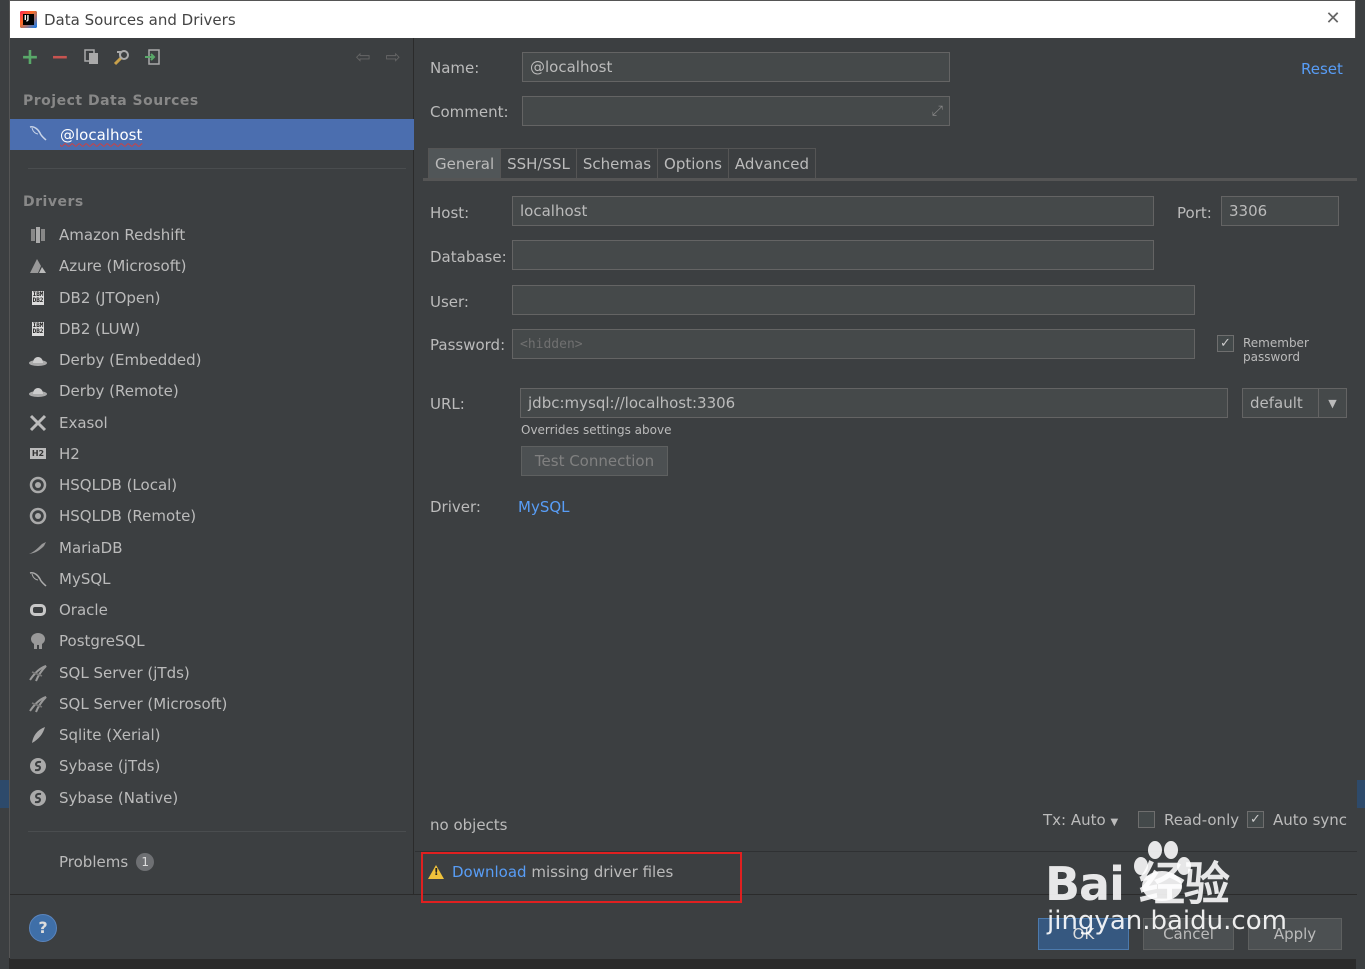  What do you see at coordinates (38, 673) in the screenshot?
I see `sqlserver-icon` at bounding box center [38, 673].